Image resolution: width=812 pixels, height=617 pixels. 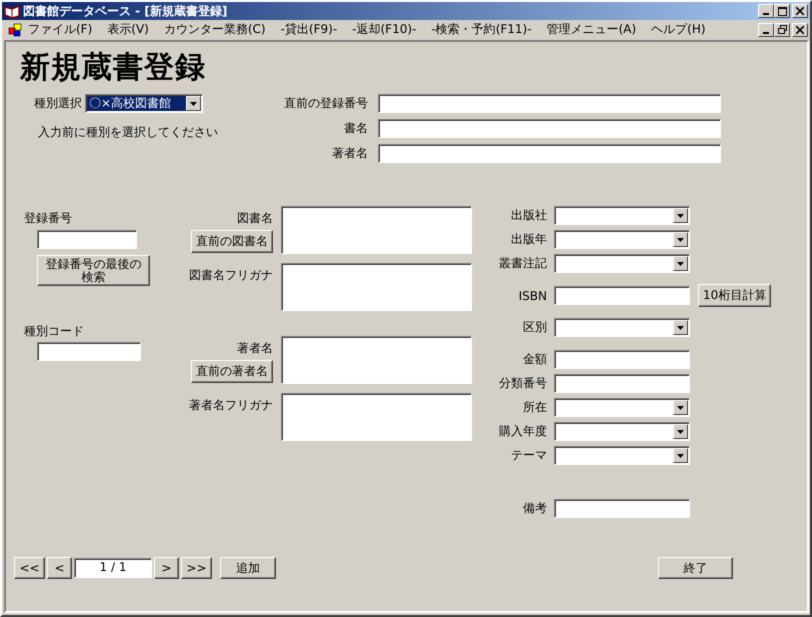 I want to click on record-counter: 1 / 1, so click(x=113, y=568).